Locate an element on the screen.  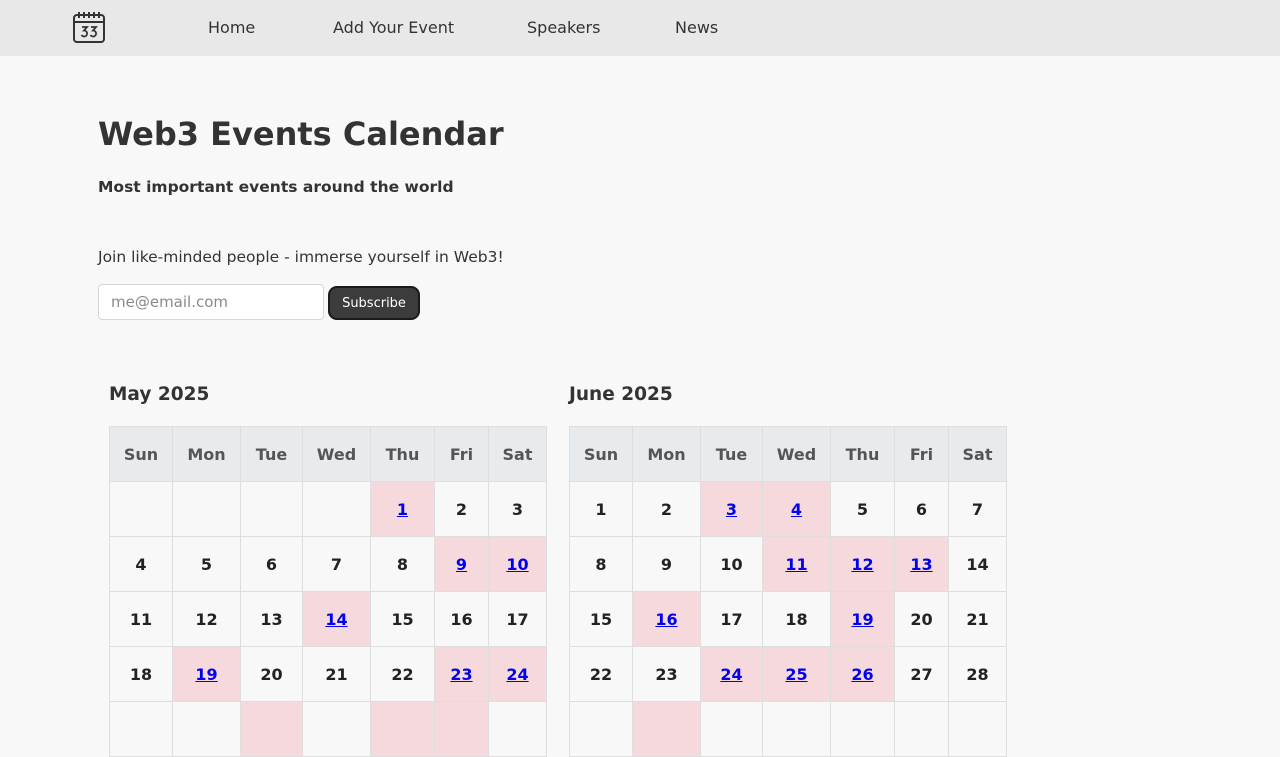
top-navigation-bar: Home Add Your Event Speakers News is located at coordinates (640, 28).